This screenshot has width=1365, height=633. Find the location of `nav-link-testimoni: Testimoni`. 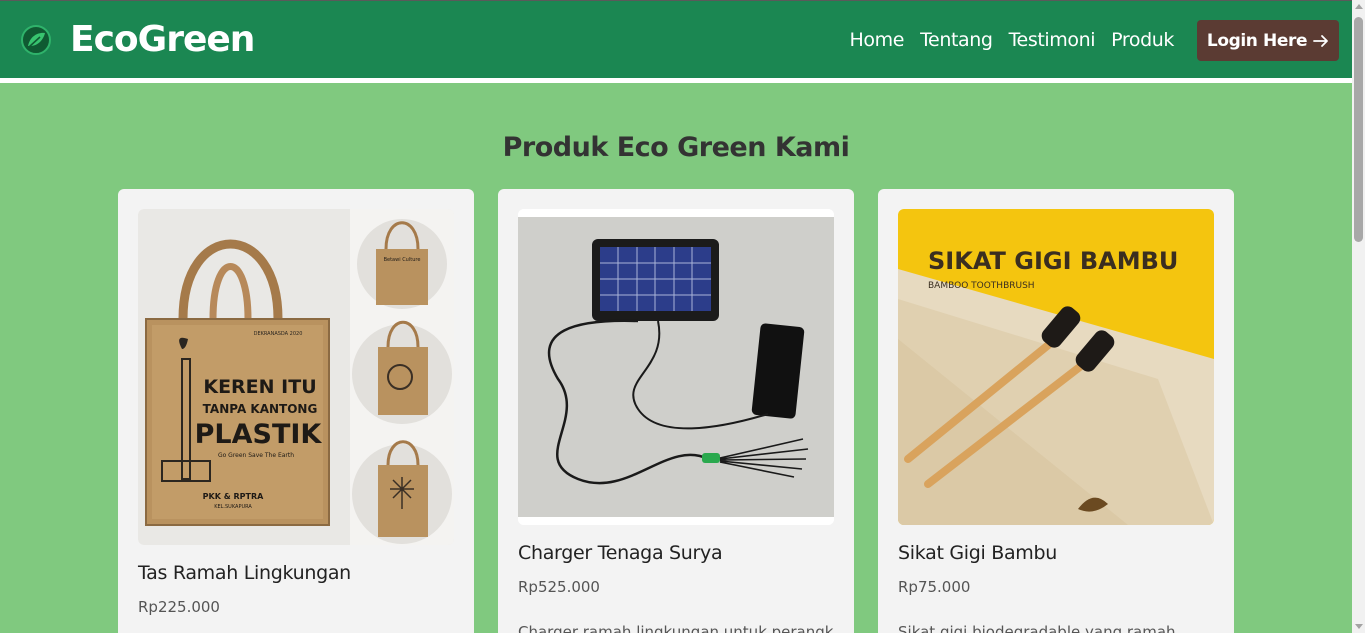

nav-link-testimoni: Testimoni is located at coordinates (1052, 40).